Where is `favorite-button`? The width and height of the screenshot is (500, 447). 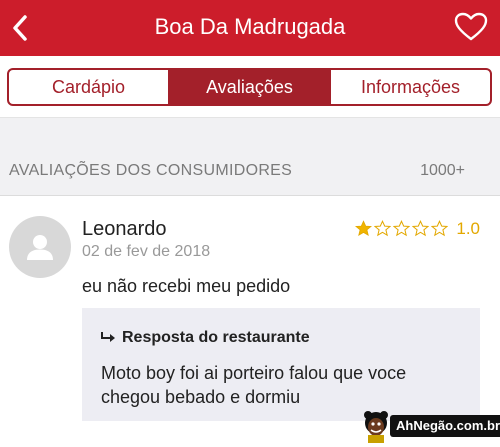 favorite-button is located at coordinates (471, 27).